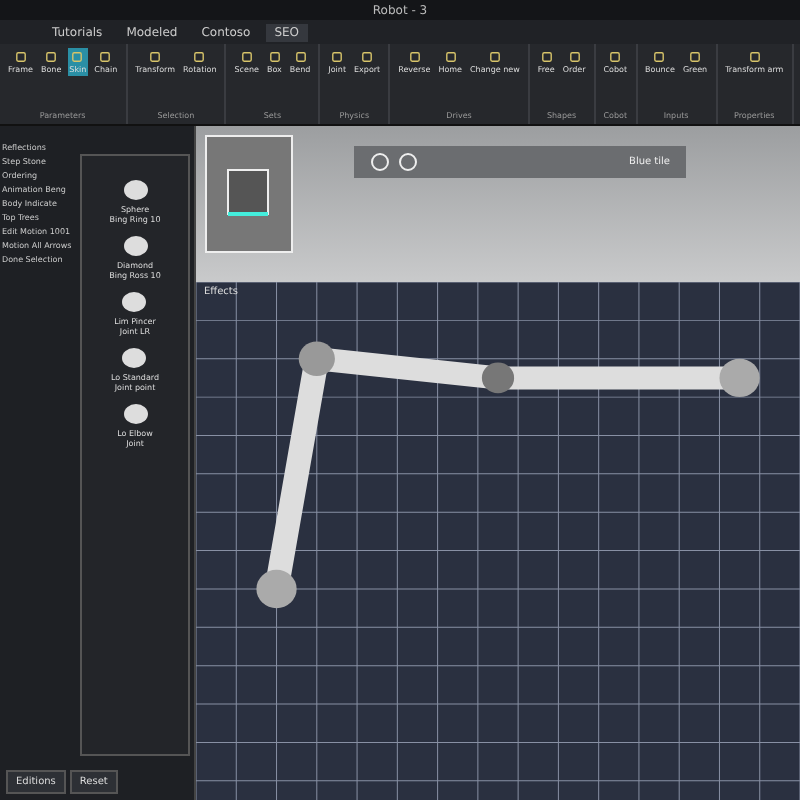  I want to click on view-cube-icon, so click(249, 194).